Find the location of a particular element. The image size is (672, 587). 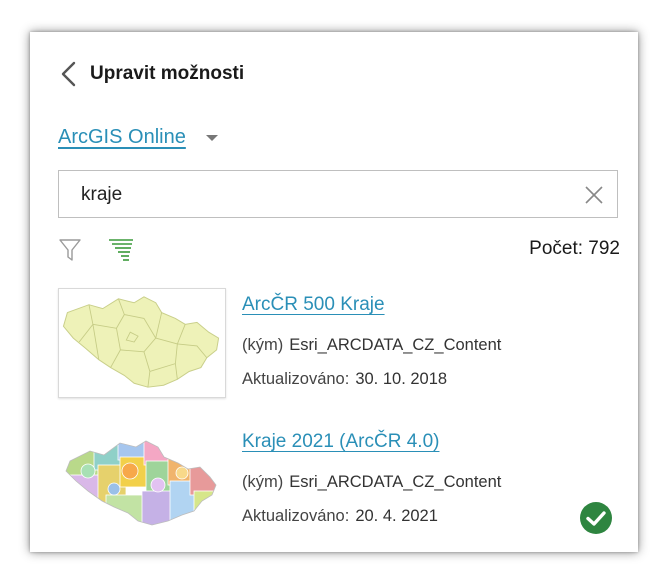

search-input is located at coordinates (321, 195).